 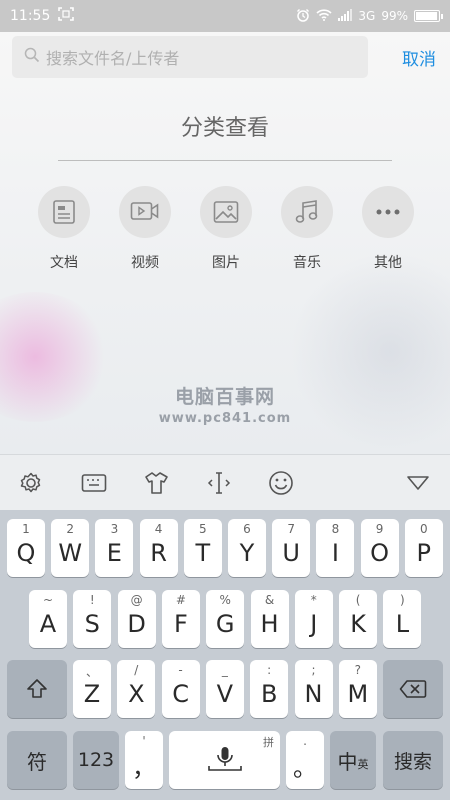 I want to click on key-main-label: X, so click(x=136, y=694).